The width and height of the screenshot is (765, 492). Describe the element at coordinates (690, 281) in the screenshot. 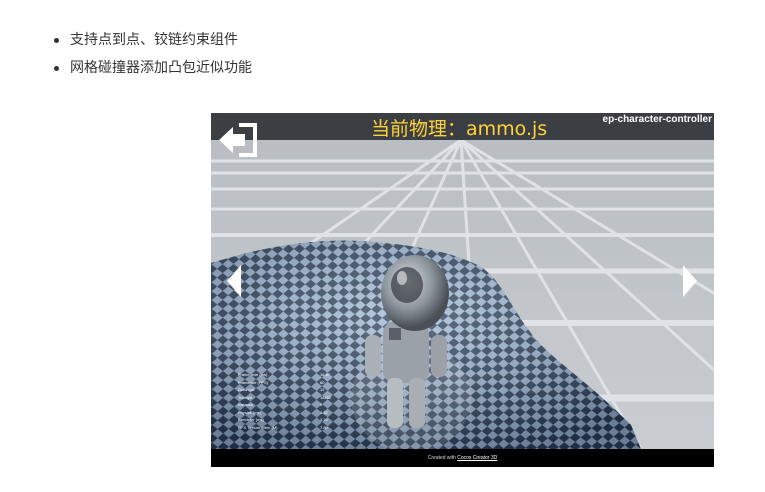

I see `arrow-right-icon` at that location.